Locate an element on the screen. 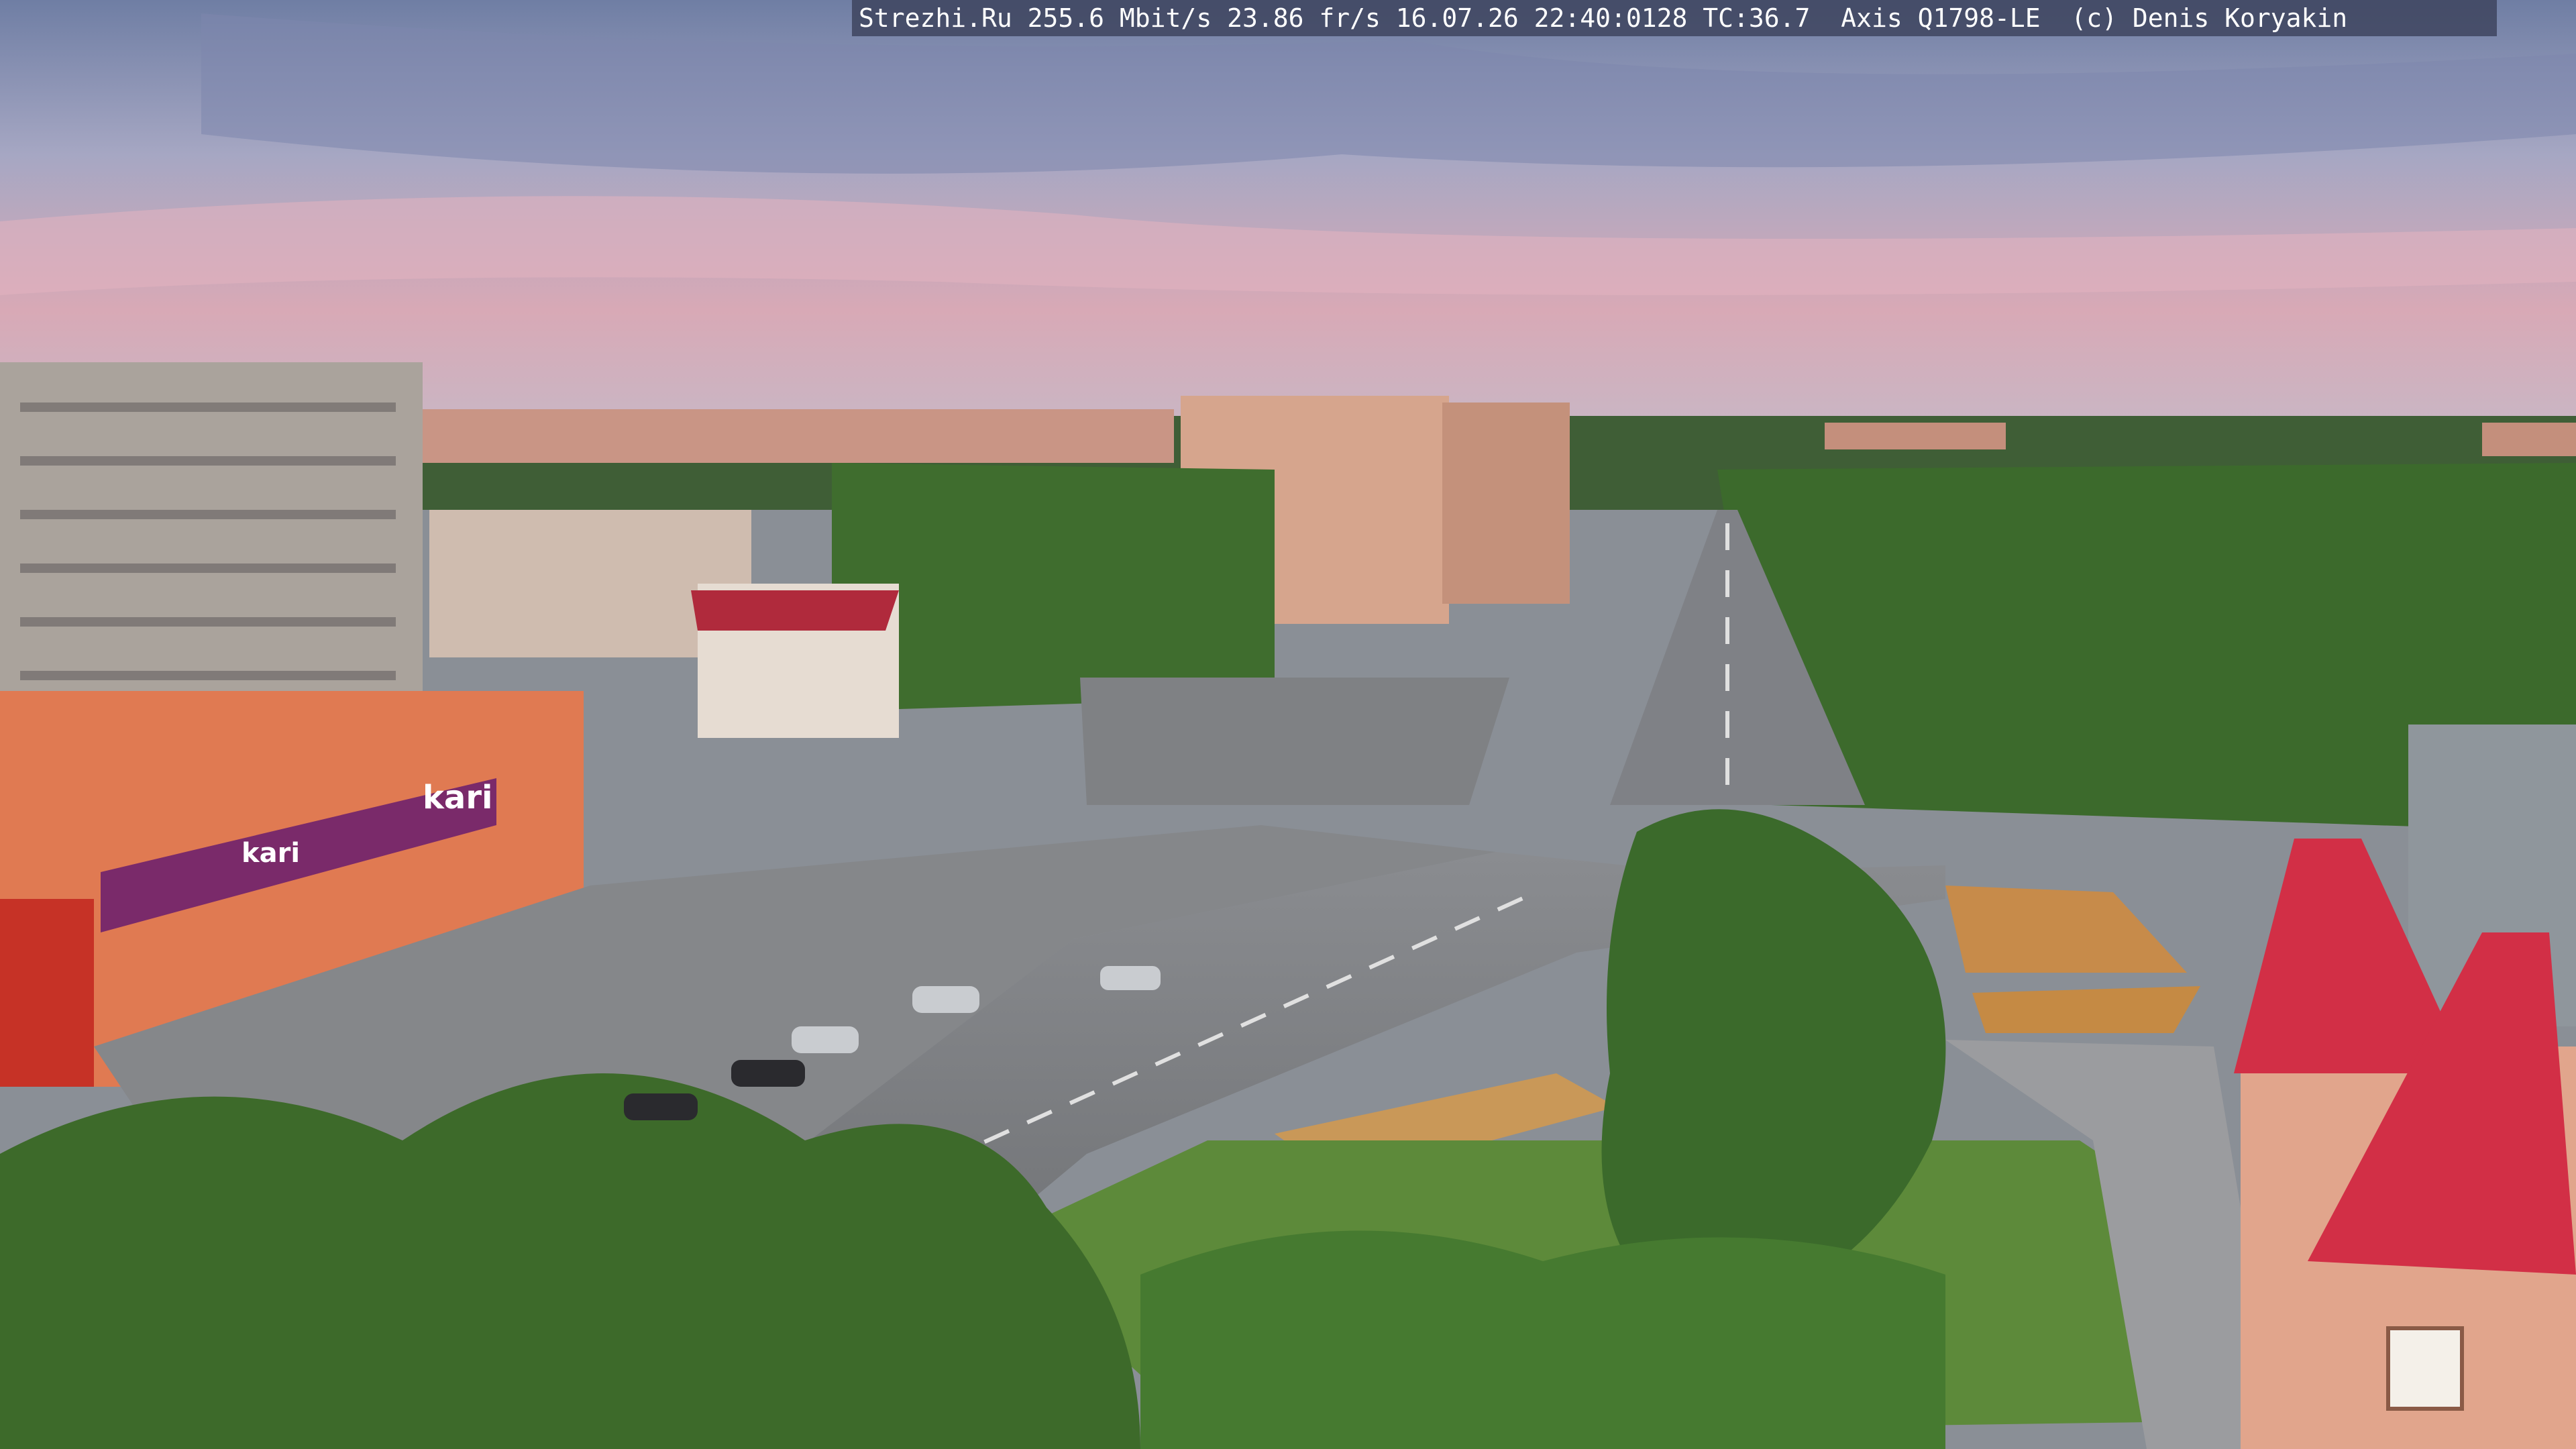 The height and width of the screenshot is (1449, 2576). red-roof is located at coordinates (795, 610).